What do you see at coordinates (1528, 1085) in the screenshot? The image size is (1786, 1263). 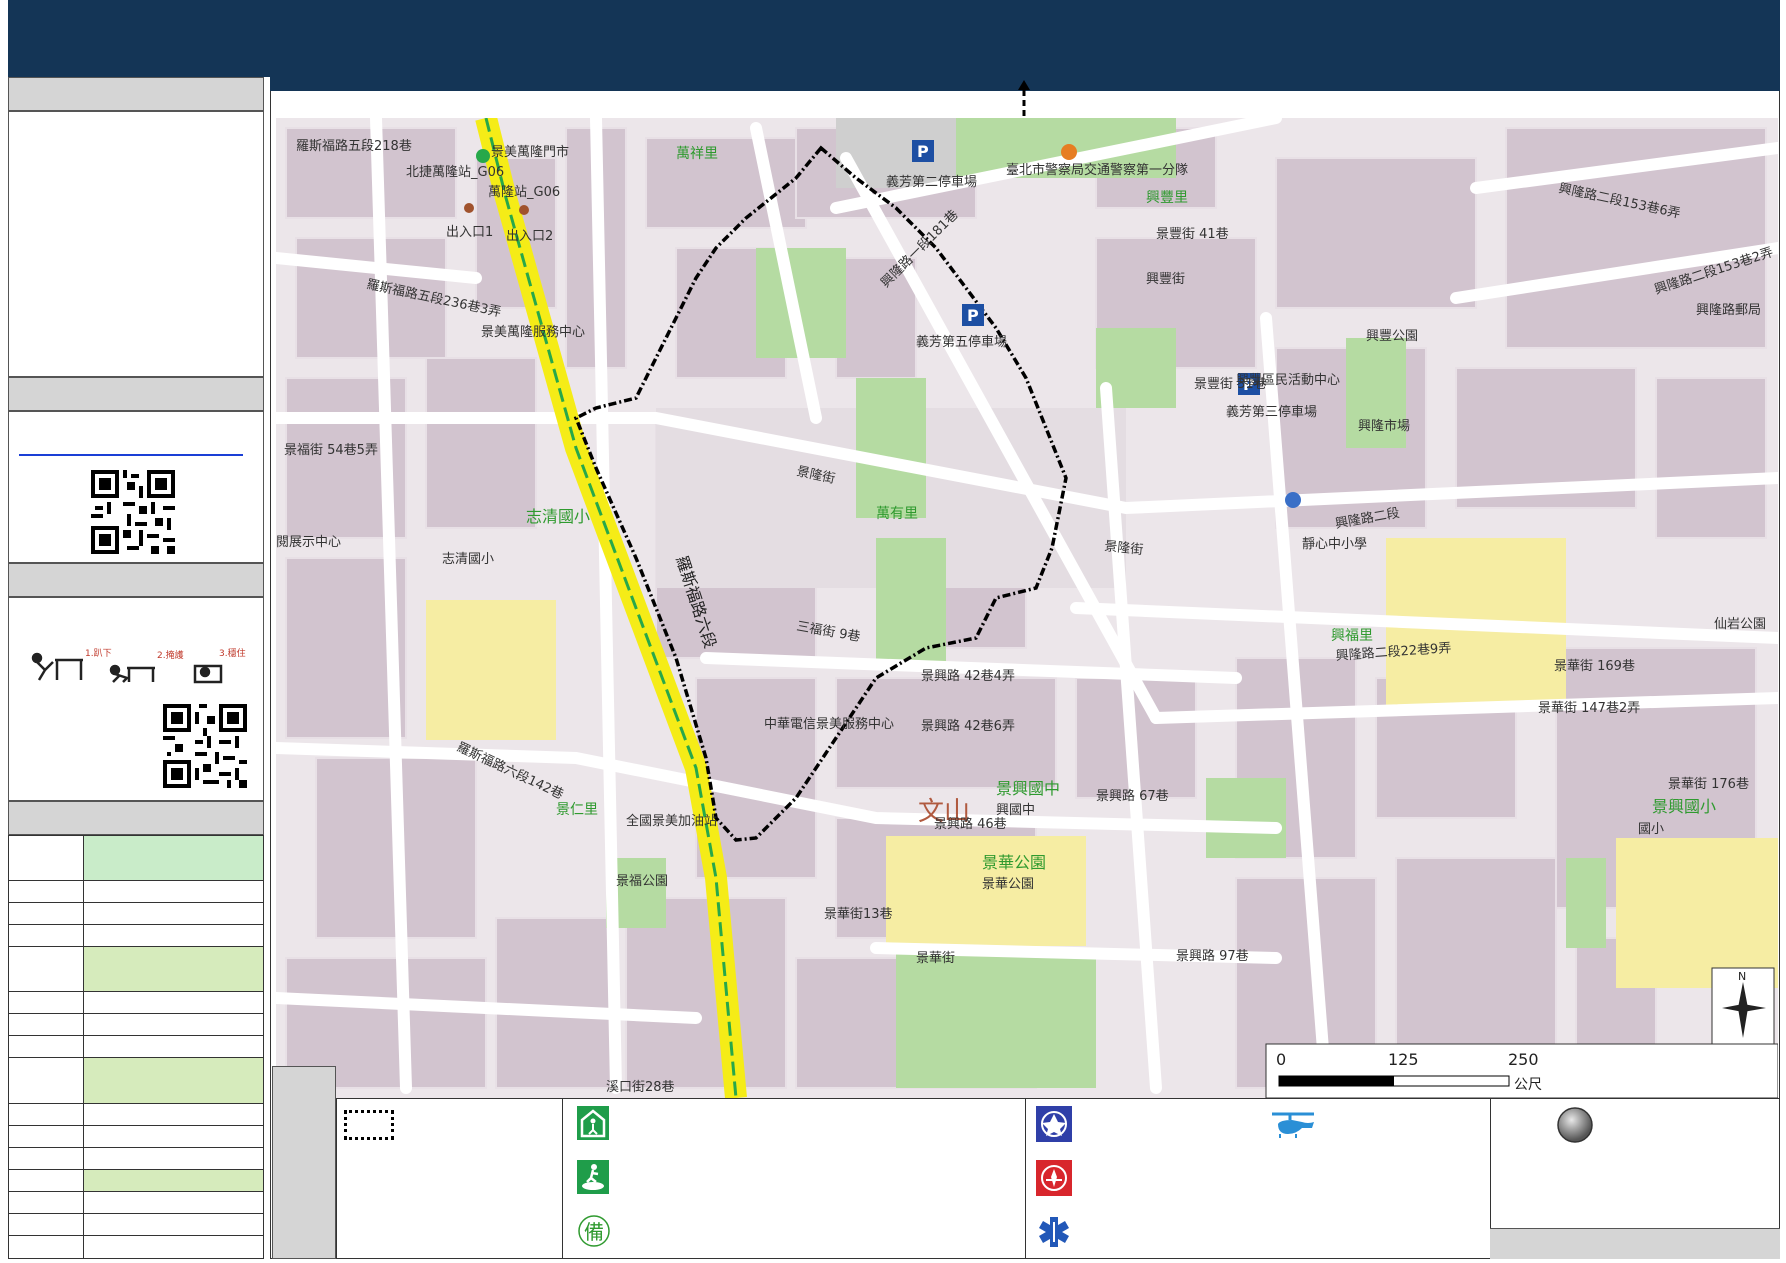 I see `svg-text: 公尺` at bounding box center [1528, 1085].